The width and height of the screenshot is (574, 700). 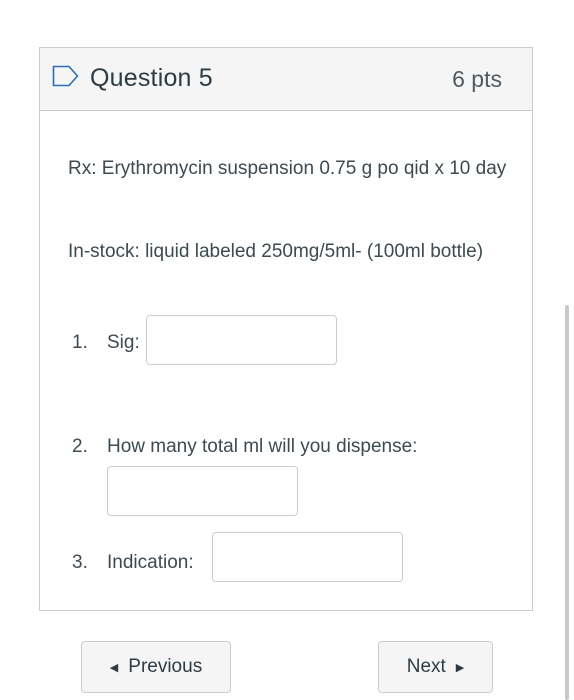 What do you see at coordinates (150, 562) in the screenshot?
I see `item-label: Indication:` at bounding box center [150, 562].